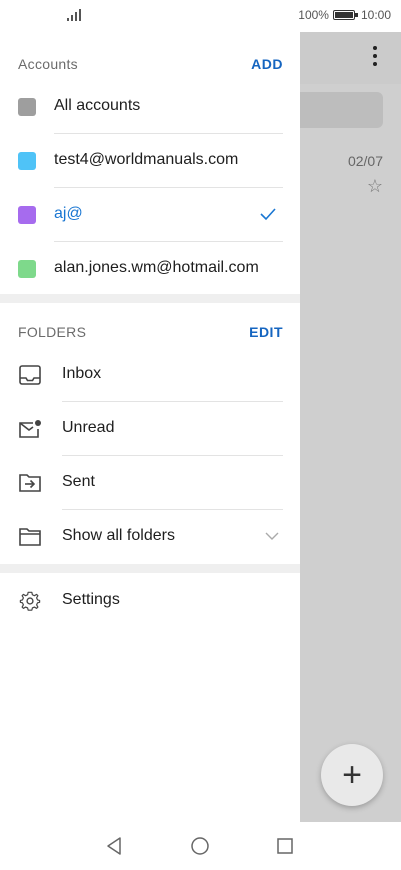 This screenshot has width=401, height=870. What do you see at coordinates (88, 427) in the screenshot?
I see `folder-label: Unread` at bounding box center [88, 427].